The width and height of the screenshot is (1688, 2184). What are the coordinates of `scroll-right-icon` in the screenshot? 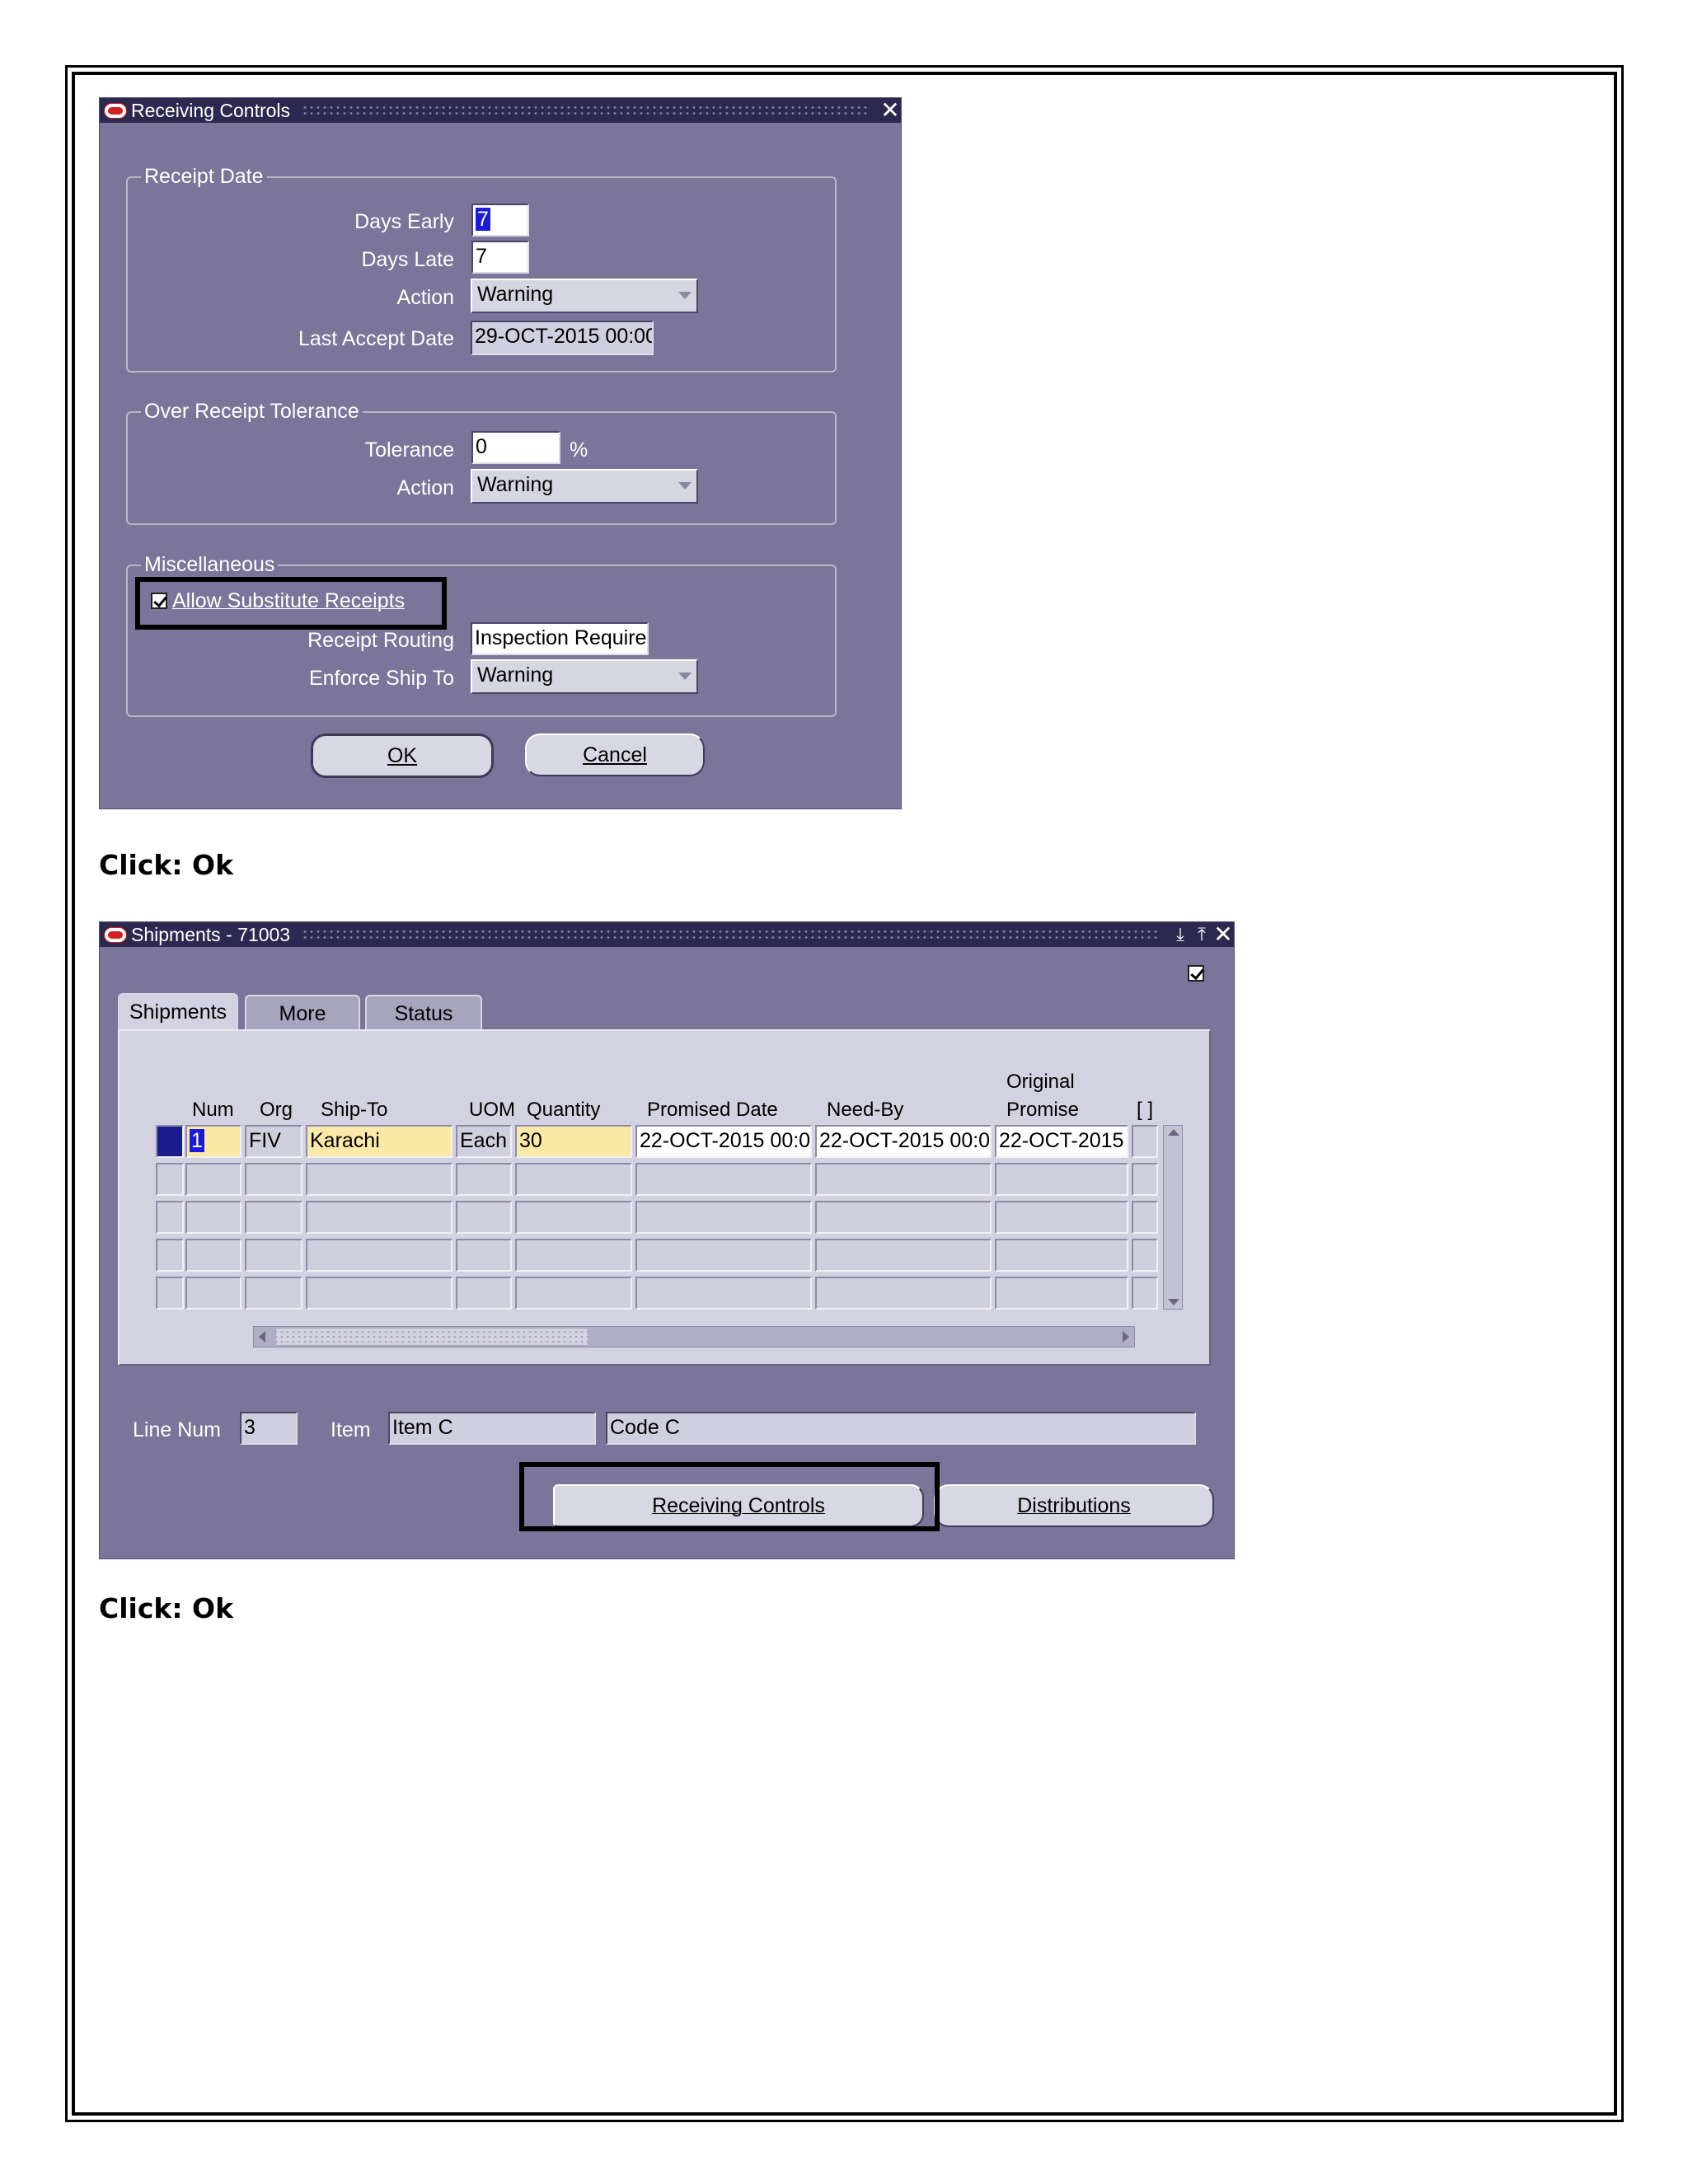 It's located at (1126, 1337).